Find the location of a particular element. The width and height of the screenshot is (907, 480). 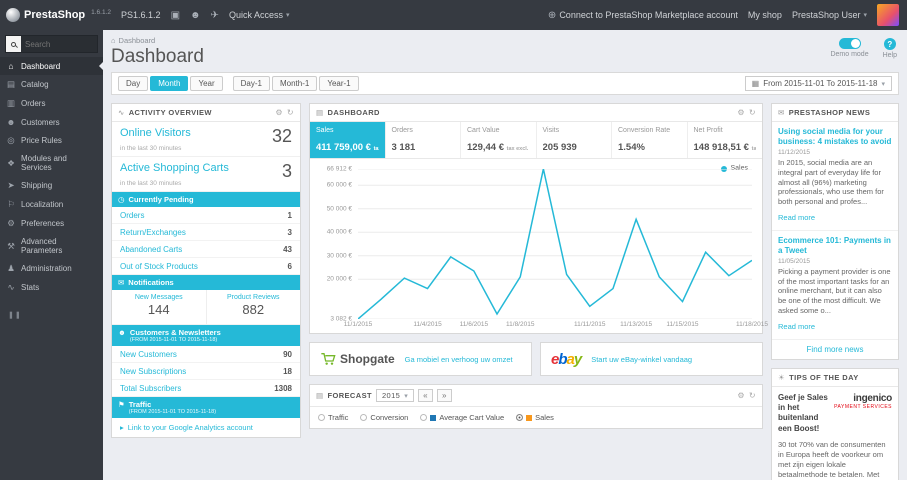

sidebar-item-preferences: ⚙ Preferences is located at coordinates (51, 223).